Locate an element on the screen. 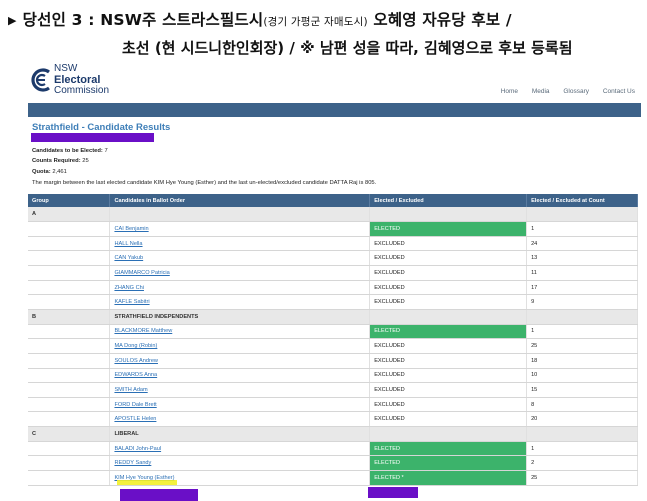  candidate-link: ZHANG Chi is located at coordinates (129, 288).